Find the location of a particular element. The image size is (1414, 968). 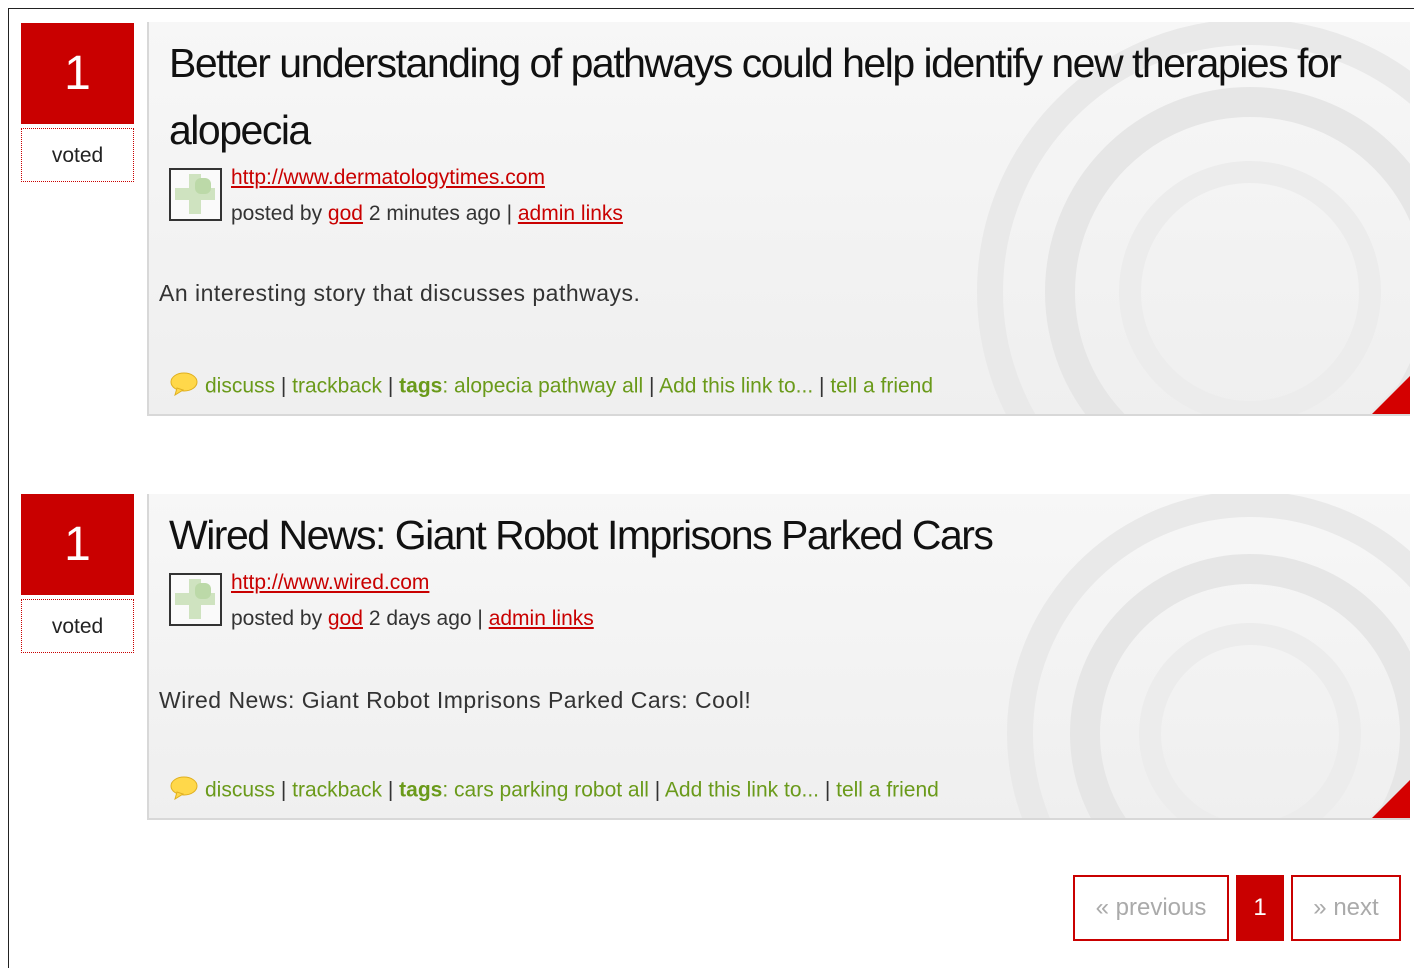

current-page-button: 1 is located at coordinates (1260, 908).